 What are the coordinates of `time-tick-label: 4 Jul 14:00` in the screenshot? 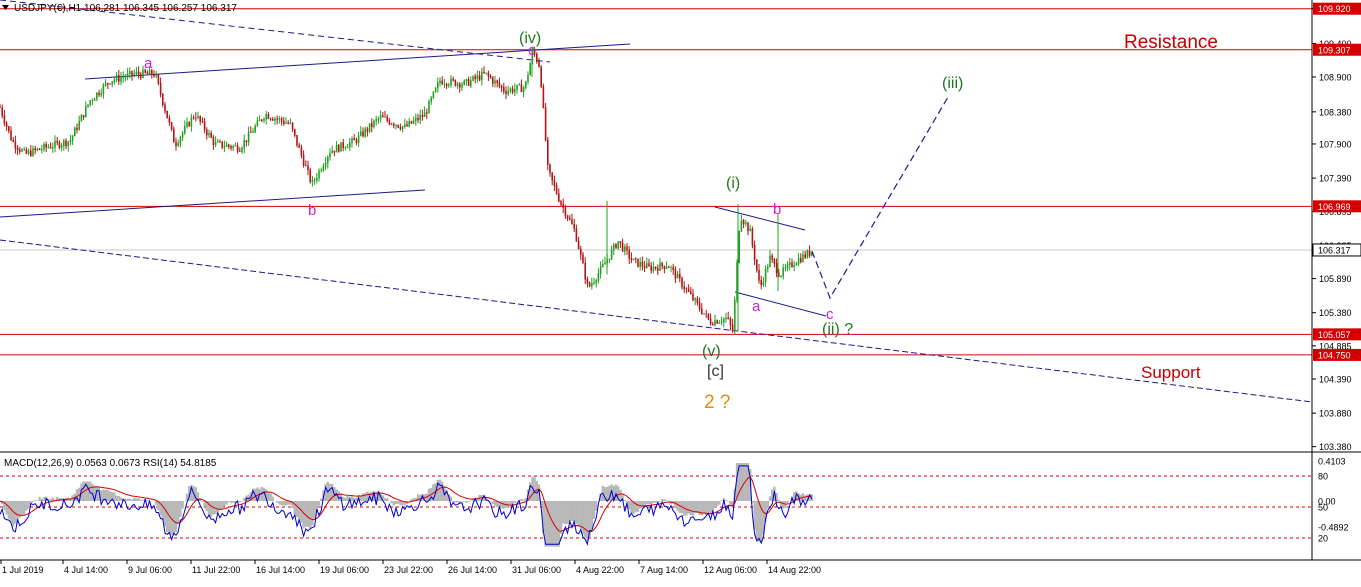 It's located at (86, 570).